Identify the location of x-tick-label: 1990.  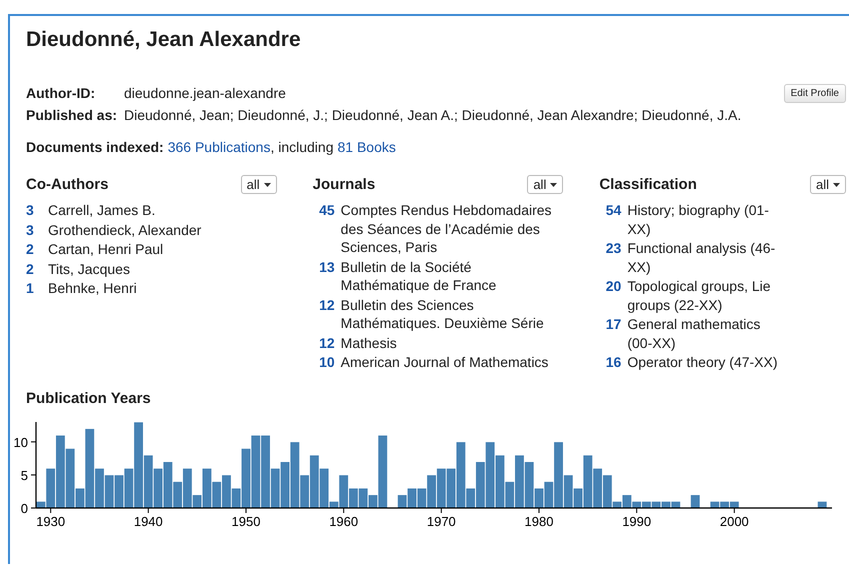
(637, 521).